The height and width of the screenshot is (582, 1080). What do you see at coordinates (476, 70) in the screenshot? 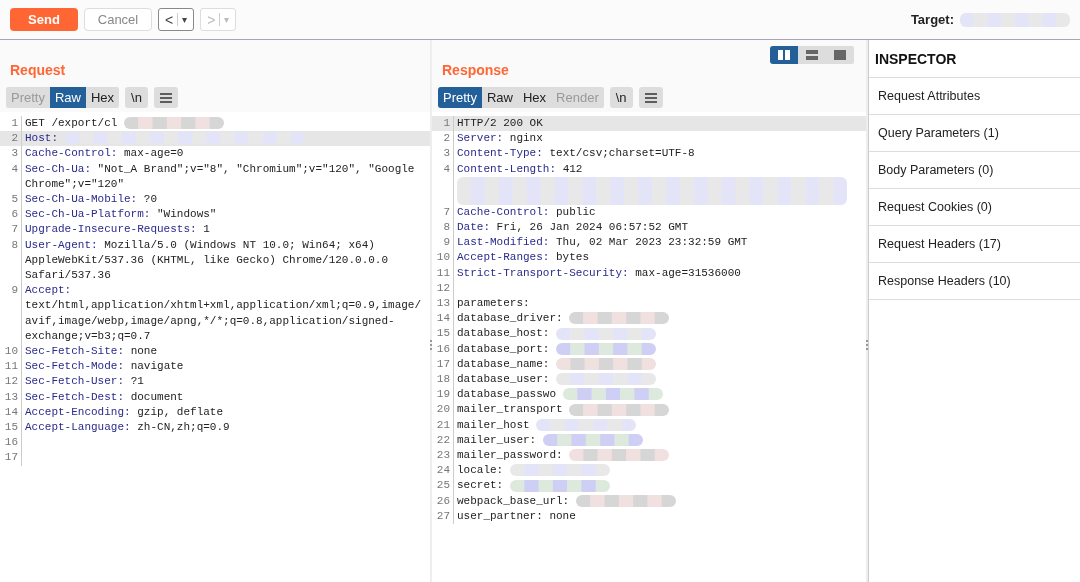
I see `response-title: Response` at bounding box center [476, 70].